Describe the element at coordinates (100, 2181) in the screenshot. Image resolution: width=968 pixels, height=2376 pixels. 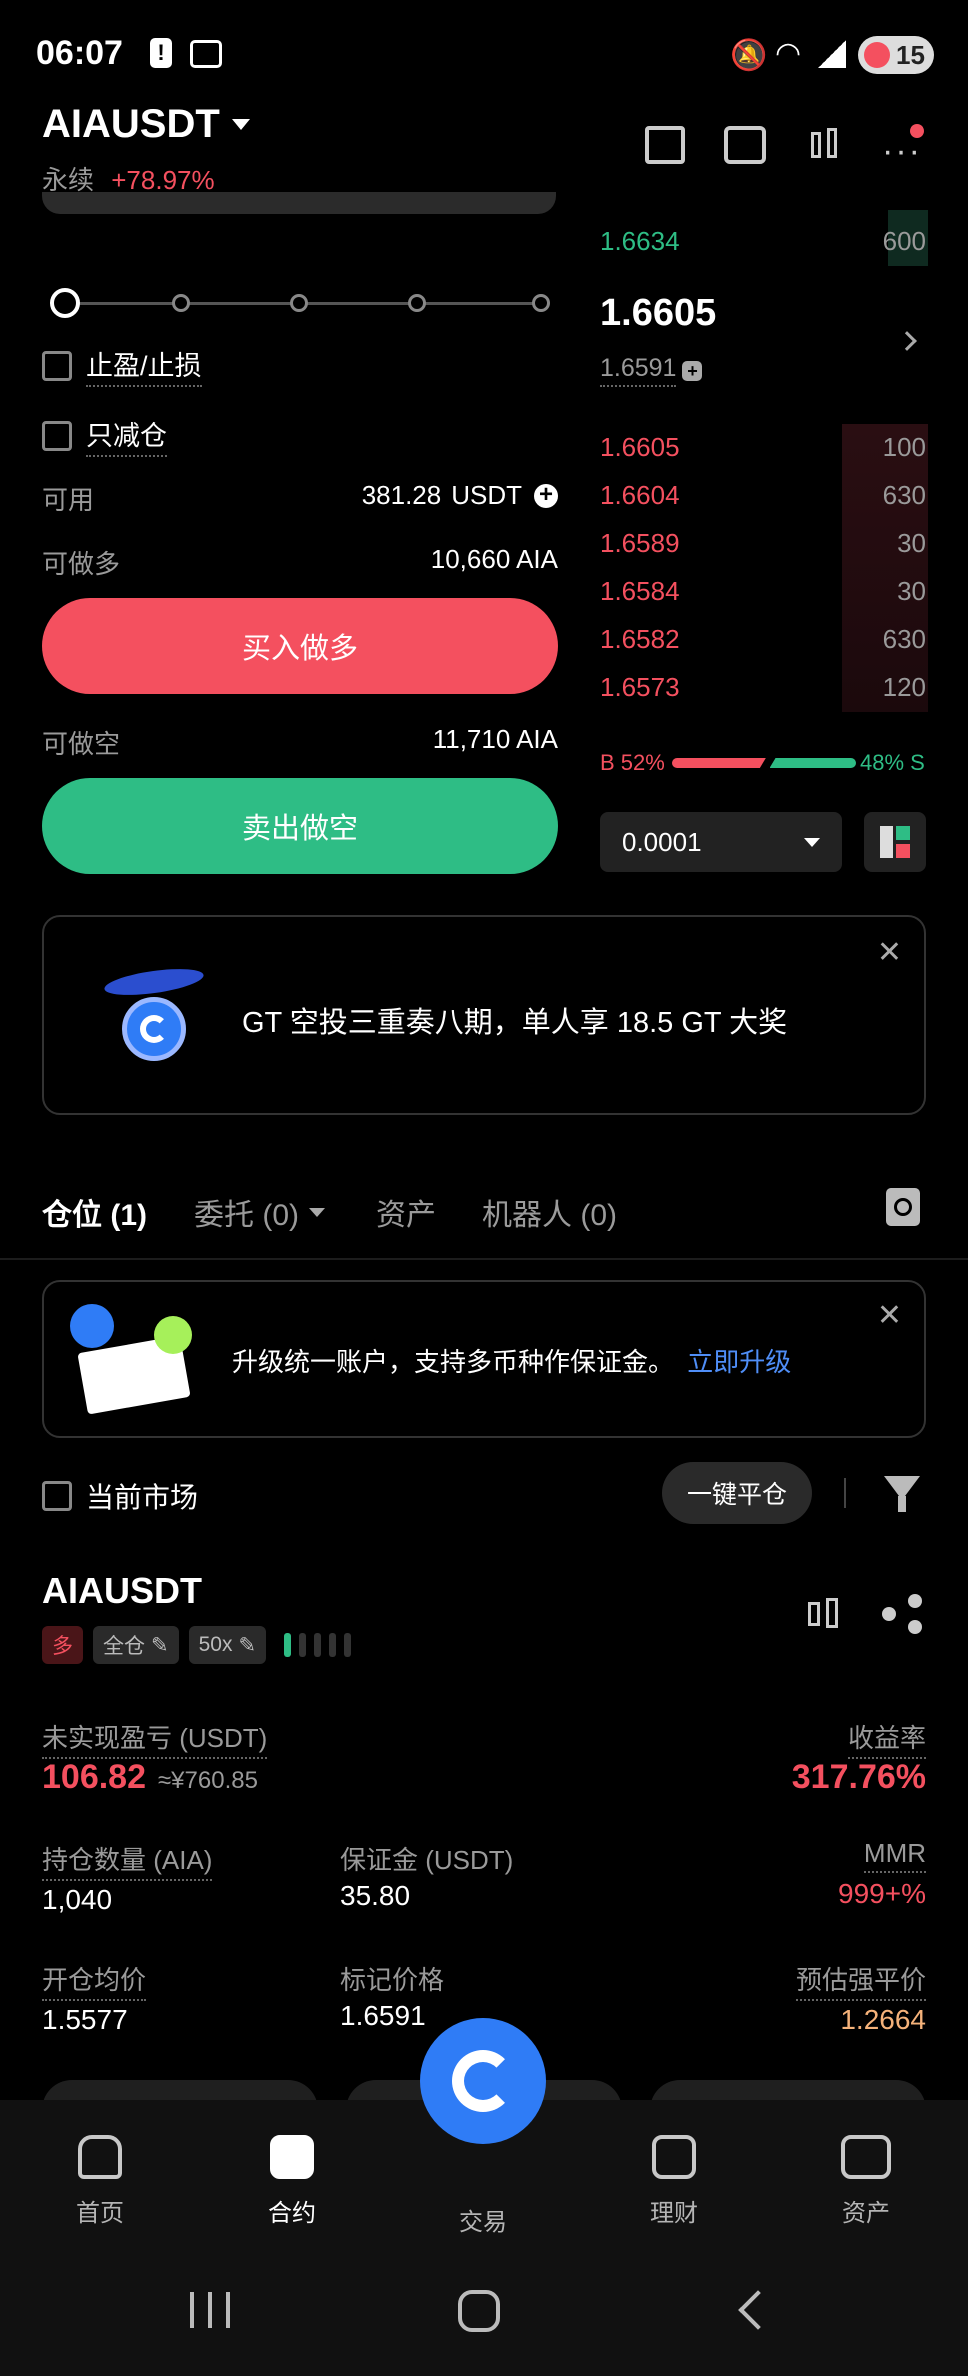
I see `nav-home: 首页` at that location.